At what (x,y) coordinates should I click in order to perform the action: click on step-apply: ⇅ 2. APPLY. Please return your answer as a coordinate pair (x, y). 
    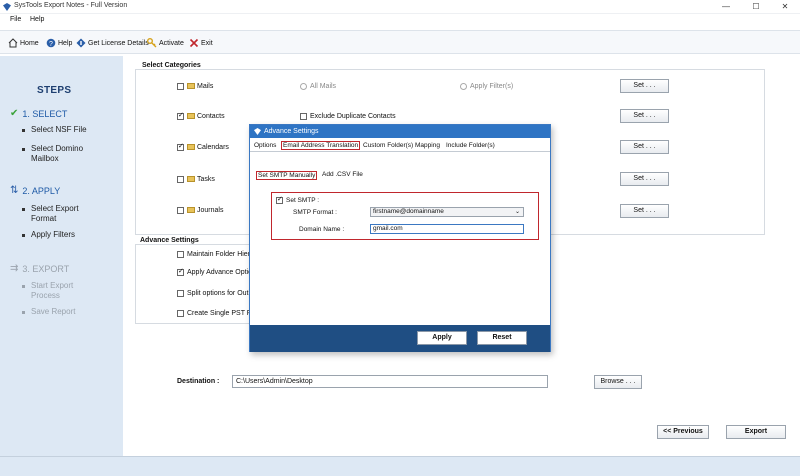
    Looking at the image, I should click on (35, 190).